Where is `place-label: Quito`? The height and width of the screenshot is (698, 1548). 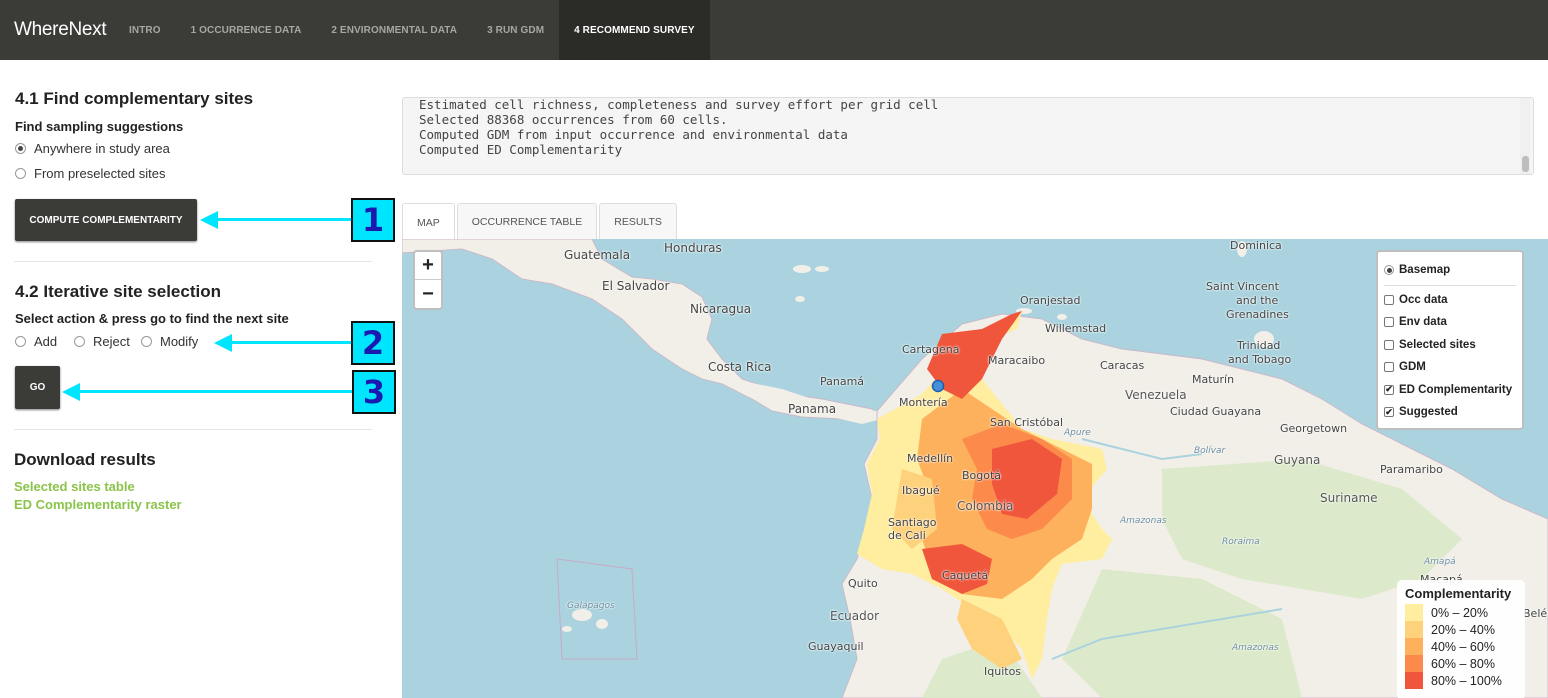 place-label: Quito is located at coordinates (863, 583).